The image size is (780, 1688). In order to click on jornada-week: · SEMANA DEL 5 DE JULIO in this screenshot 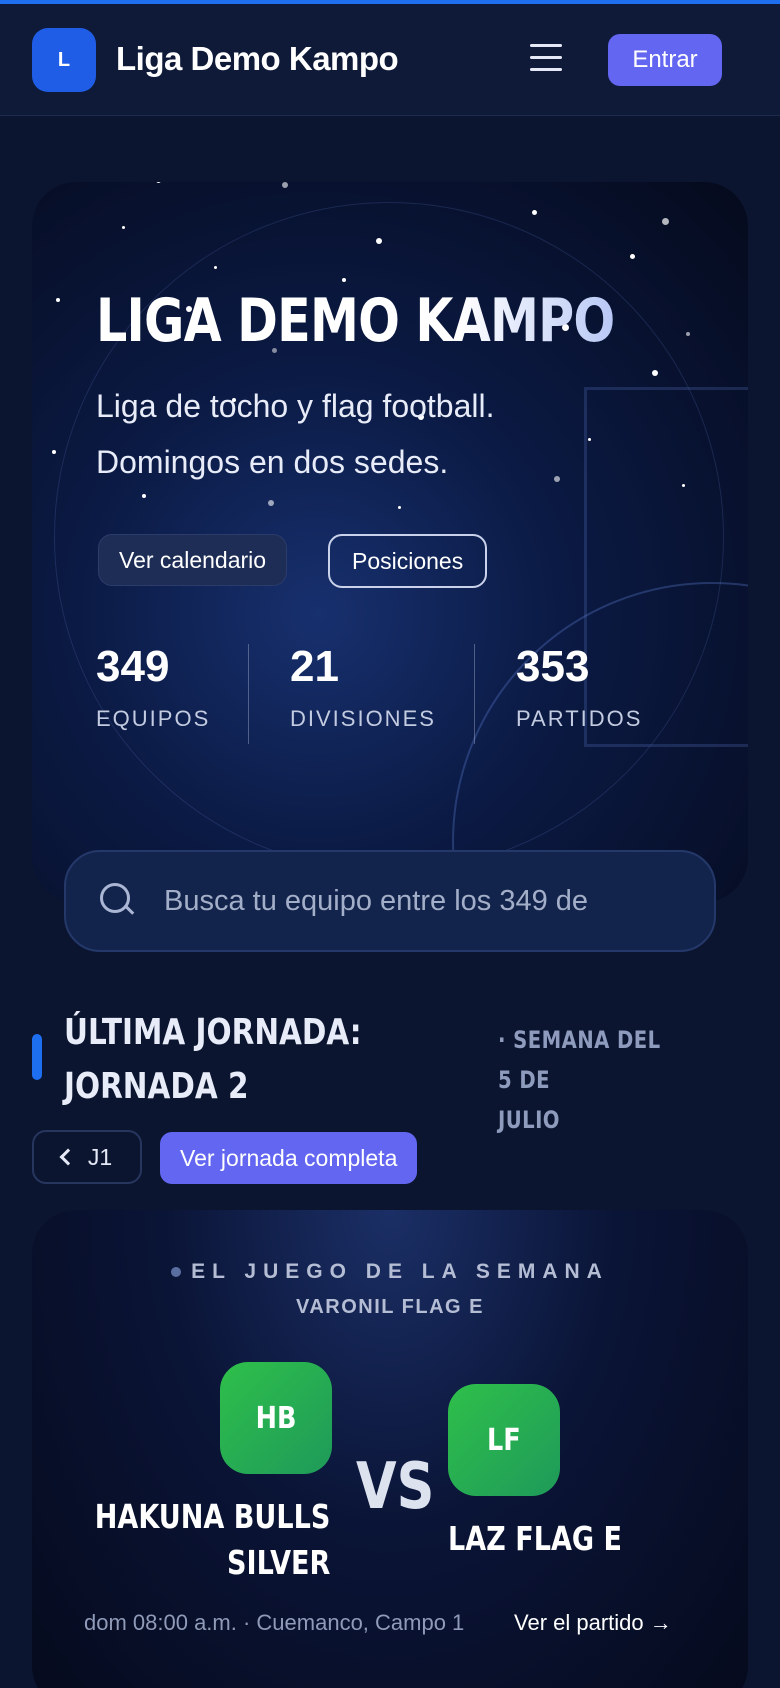, I will do `click(588, 1080)`.